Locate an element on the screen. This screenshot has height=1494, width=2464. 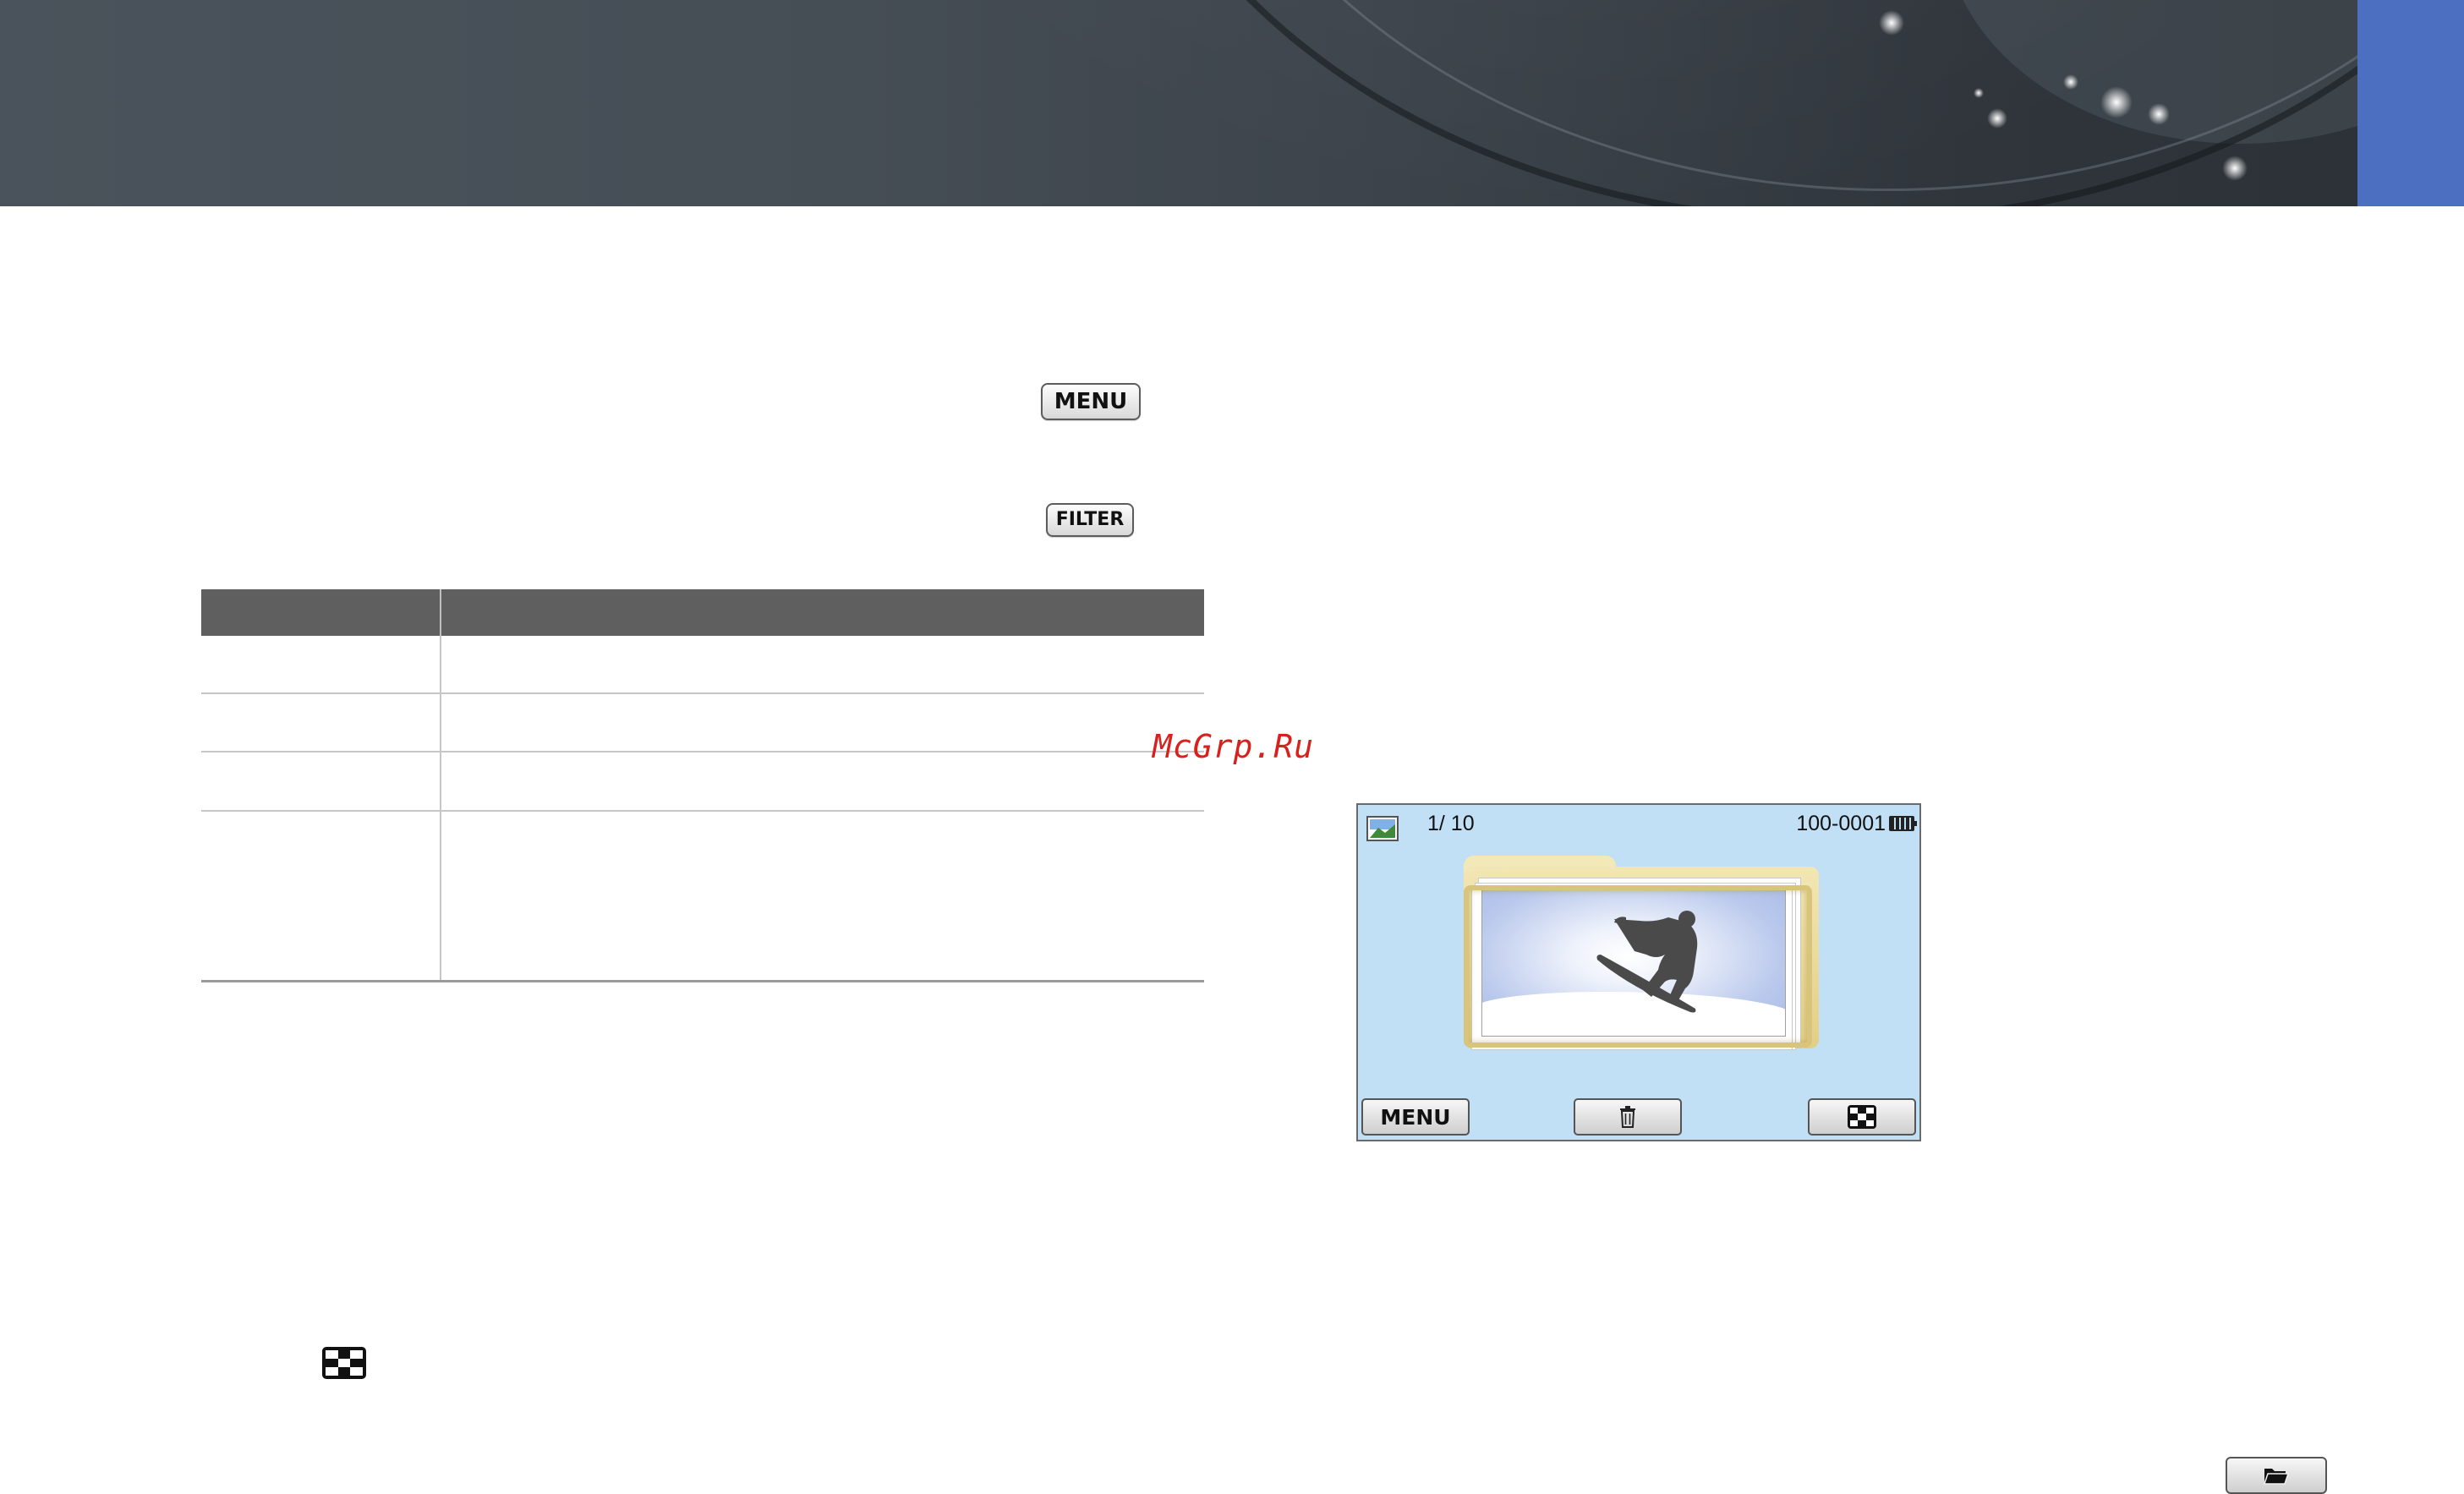
screen-grid-button is located at coordinates (1862, 1117).